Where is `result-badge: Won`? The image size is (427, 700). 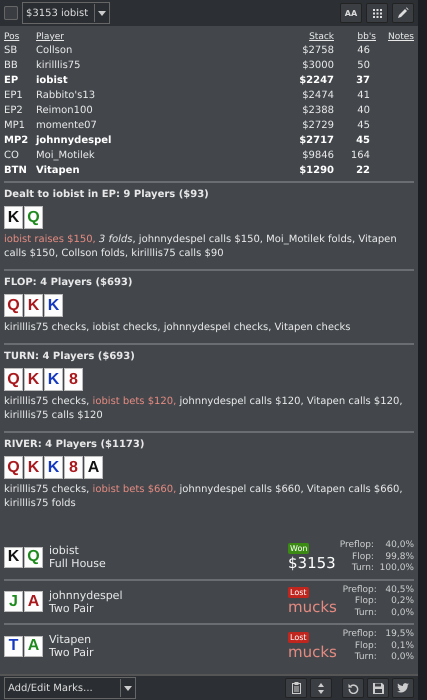 result-badge: Won is located at coordinates (299, 548).